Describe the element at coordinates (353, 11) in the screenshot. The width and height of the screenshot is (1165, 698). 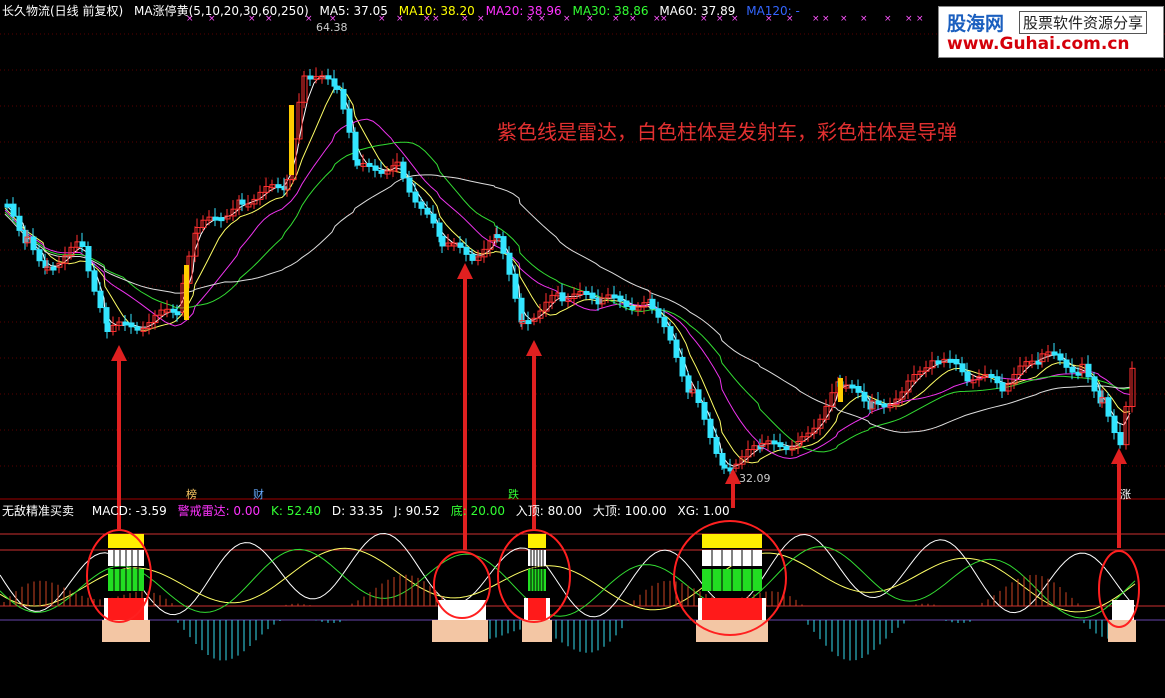
I see `ma5-value: MA5: 37.05` at that location.